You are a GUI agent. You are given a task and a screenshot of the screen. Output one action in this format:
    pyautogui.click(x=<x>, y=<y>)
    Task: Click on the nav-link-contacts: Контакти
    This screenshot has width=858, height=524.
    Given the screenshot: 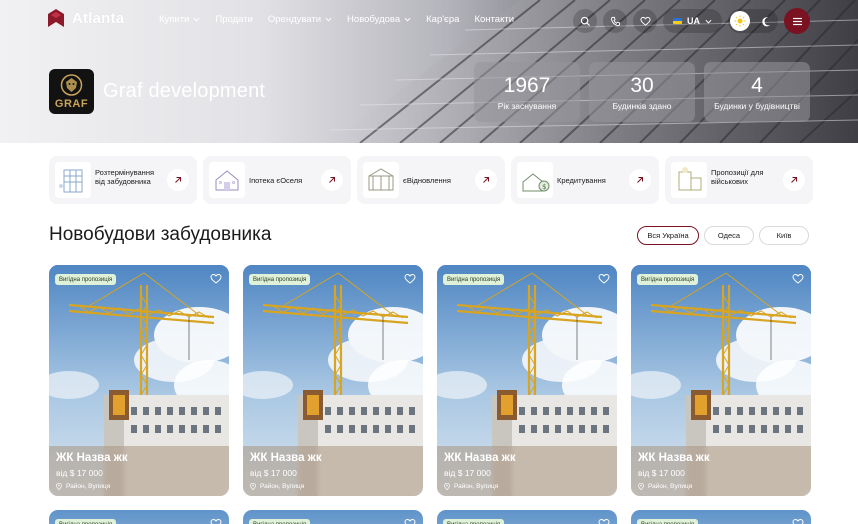 What is the action you would take?
    pyautogui.click(x=494, y=19)
    